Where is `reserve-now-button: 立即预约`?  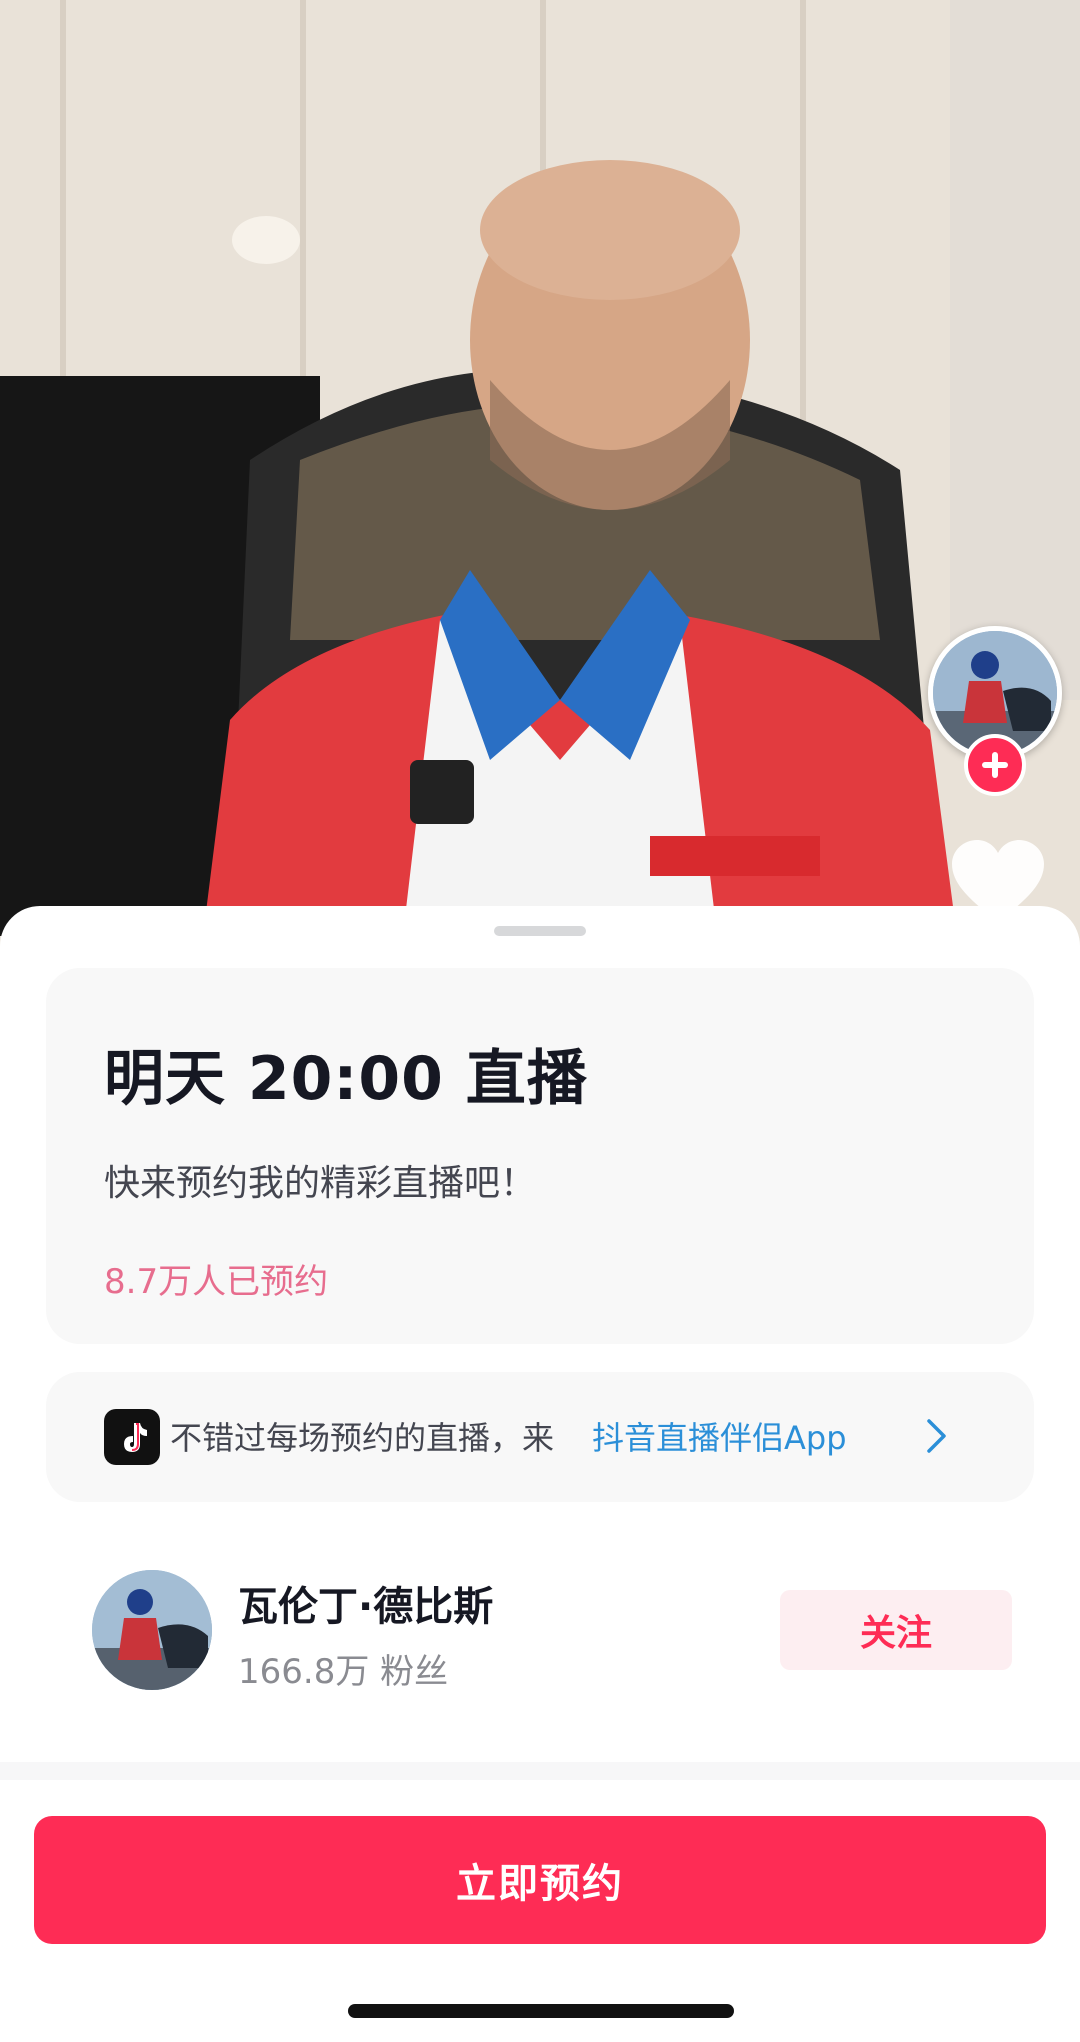
reserve-now-button: 立即预约 is located at coordinates (540, 1880).